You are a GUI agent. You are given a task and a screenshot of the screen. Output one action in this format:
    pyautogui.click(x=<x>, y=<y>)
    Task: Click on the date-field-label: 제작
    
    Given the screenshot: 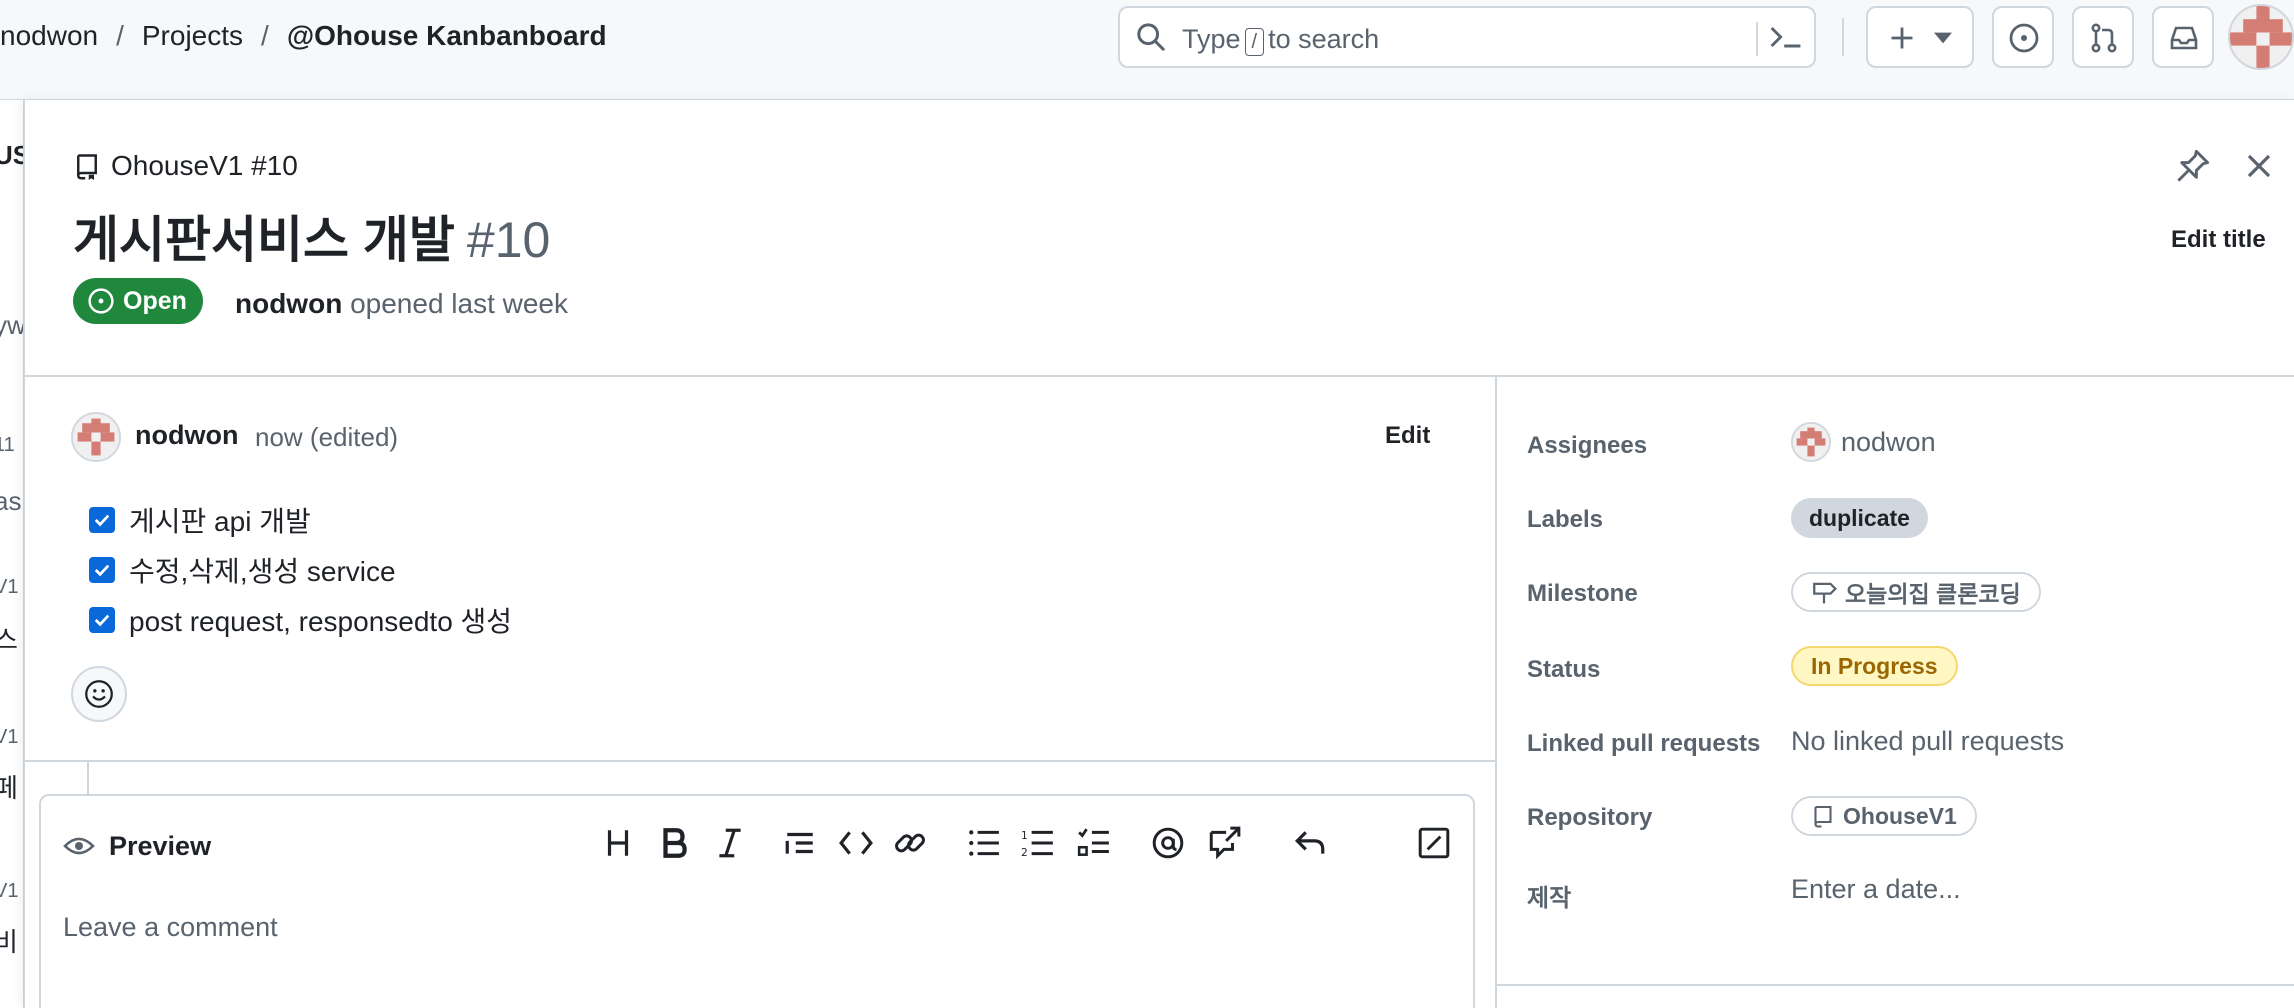 What is the action you would take?
    pyautogui.click(x=1549, y=898)
    